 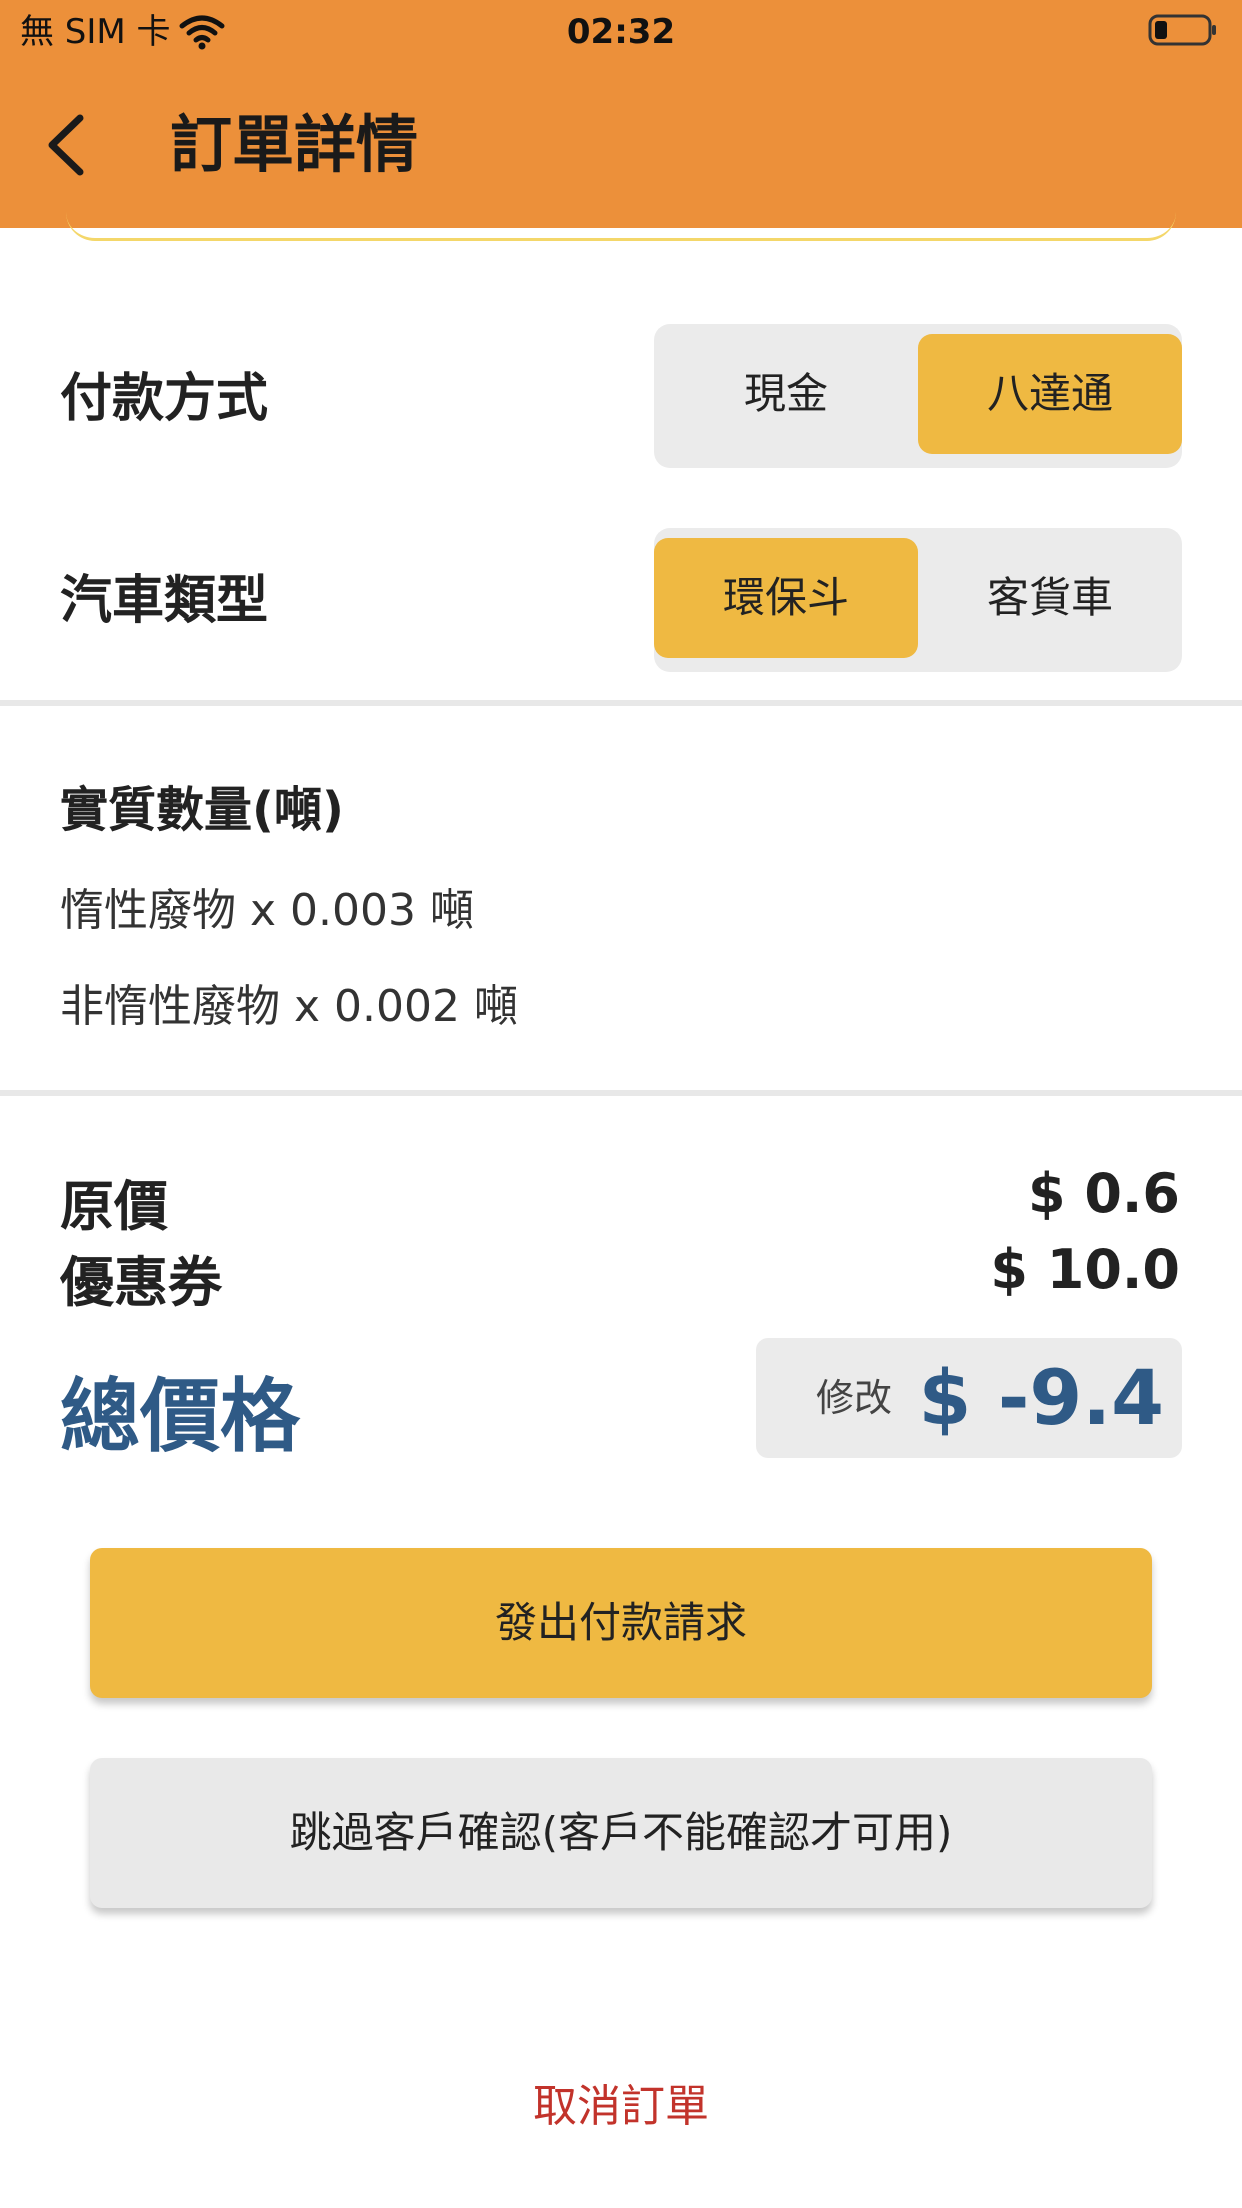 What do you see at coordinates (164, 601) in the screenshot?
I see `vehicle-type-label: 汽車類型` at bounding box center [164, 601].